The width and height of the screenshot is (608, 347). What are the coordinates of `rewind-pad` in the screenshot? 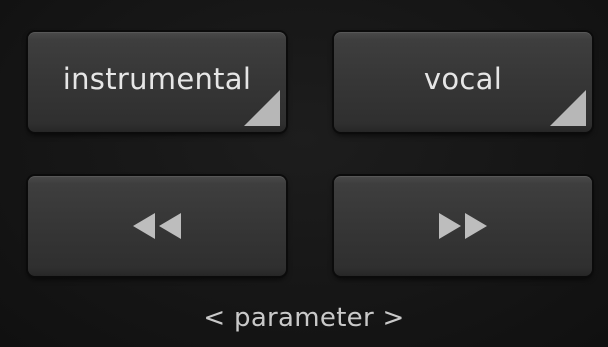 It's located at (157, 226).